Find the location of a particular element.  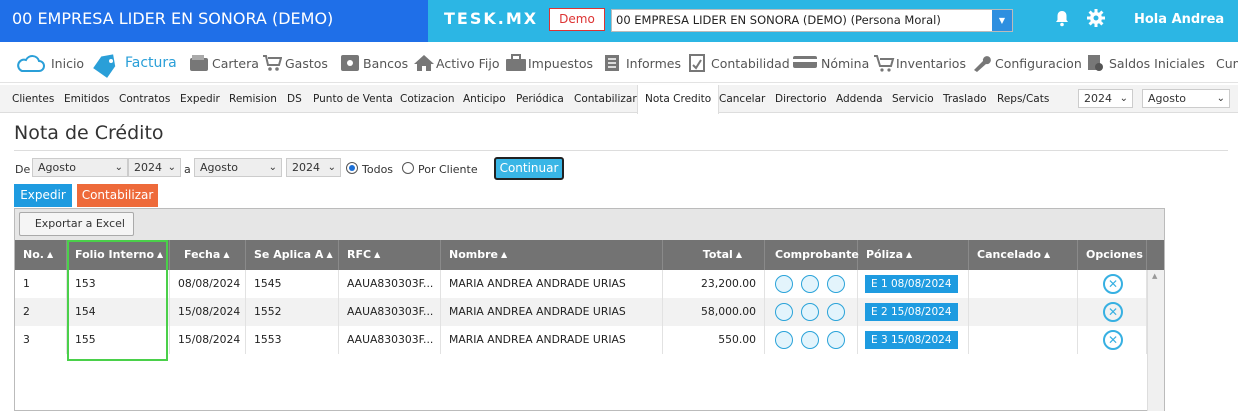

nav-bancos: Bancos is located at coordinates (374, 63).